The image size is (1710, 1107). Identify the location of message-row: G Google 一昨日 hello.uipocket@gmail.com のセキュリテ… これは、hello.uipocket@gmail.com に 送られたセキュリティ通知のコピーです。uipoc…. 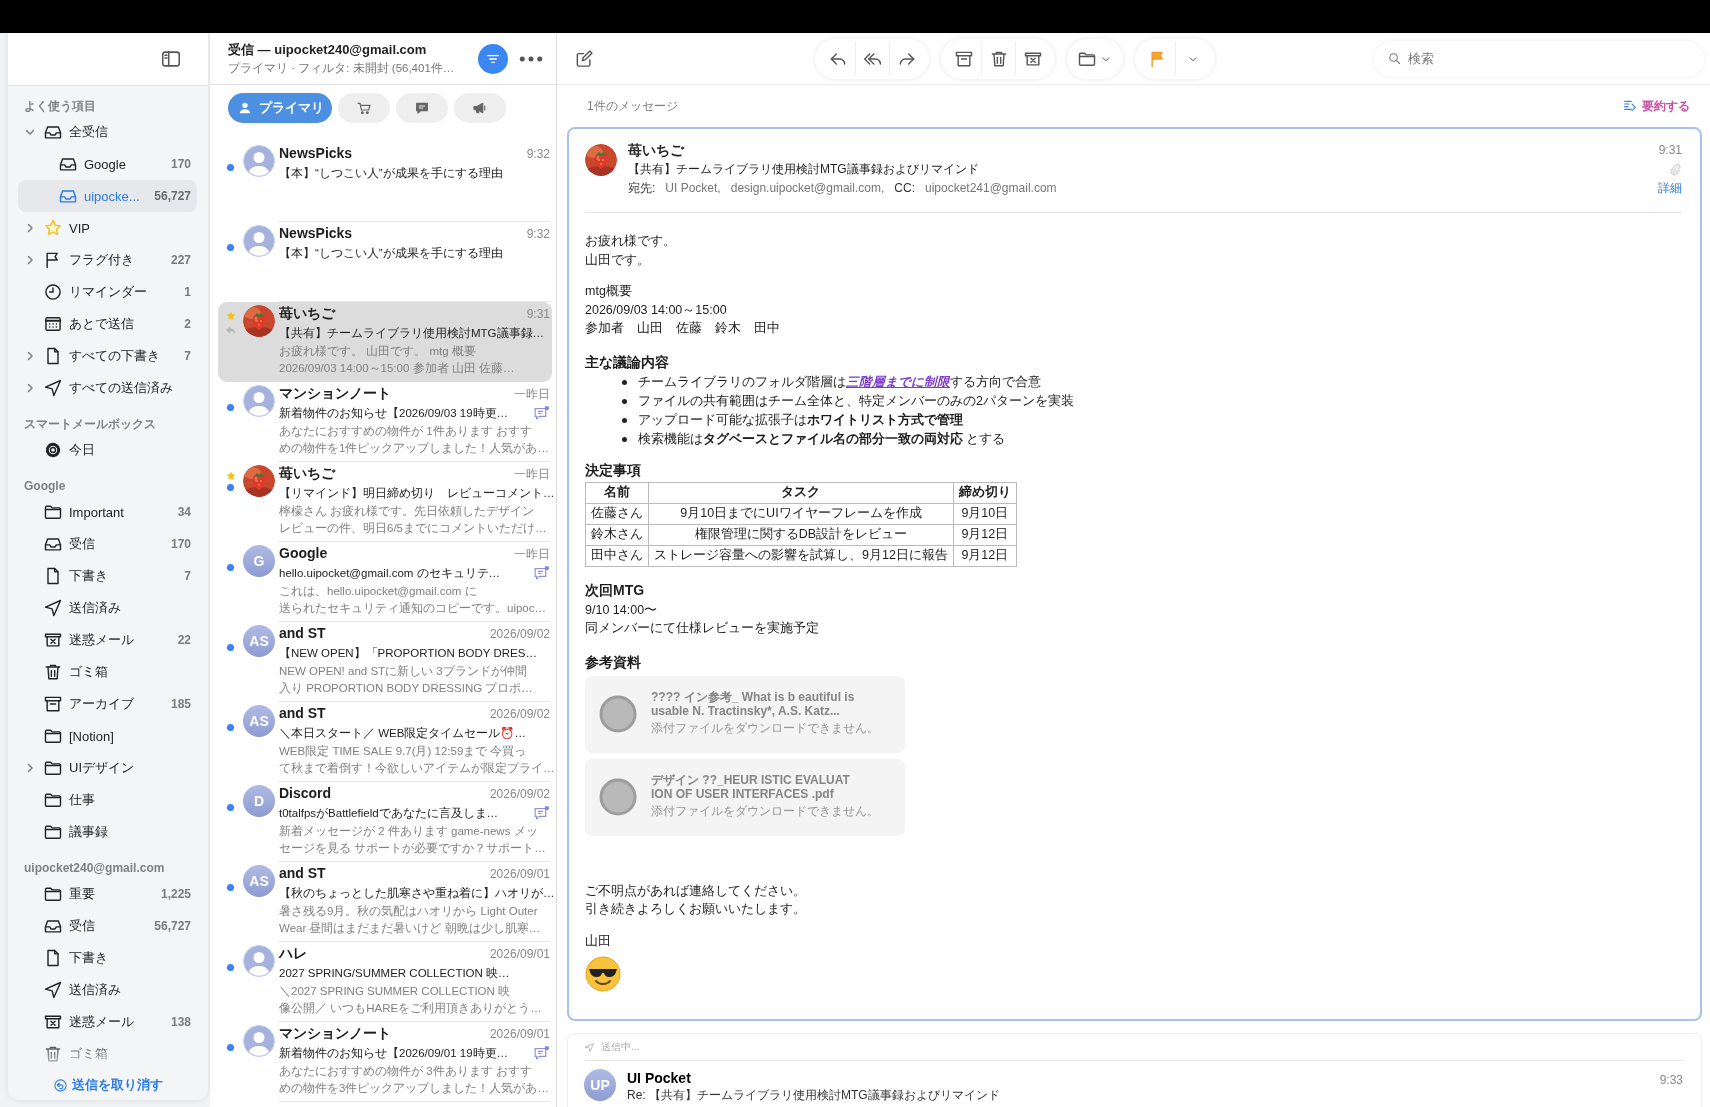
(385, 582).